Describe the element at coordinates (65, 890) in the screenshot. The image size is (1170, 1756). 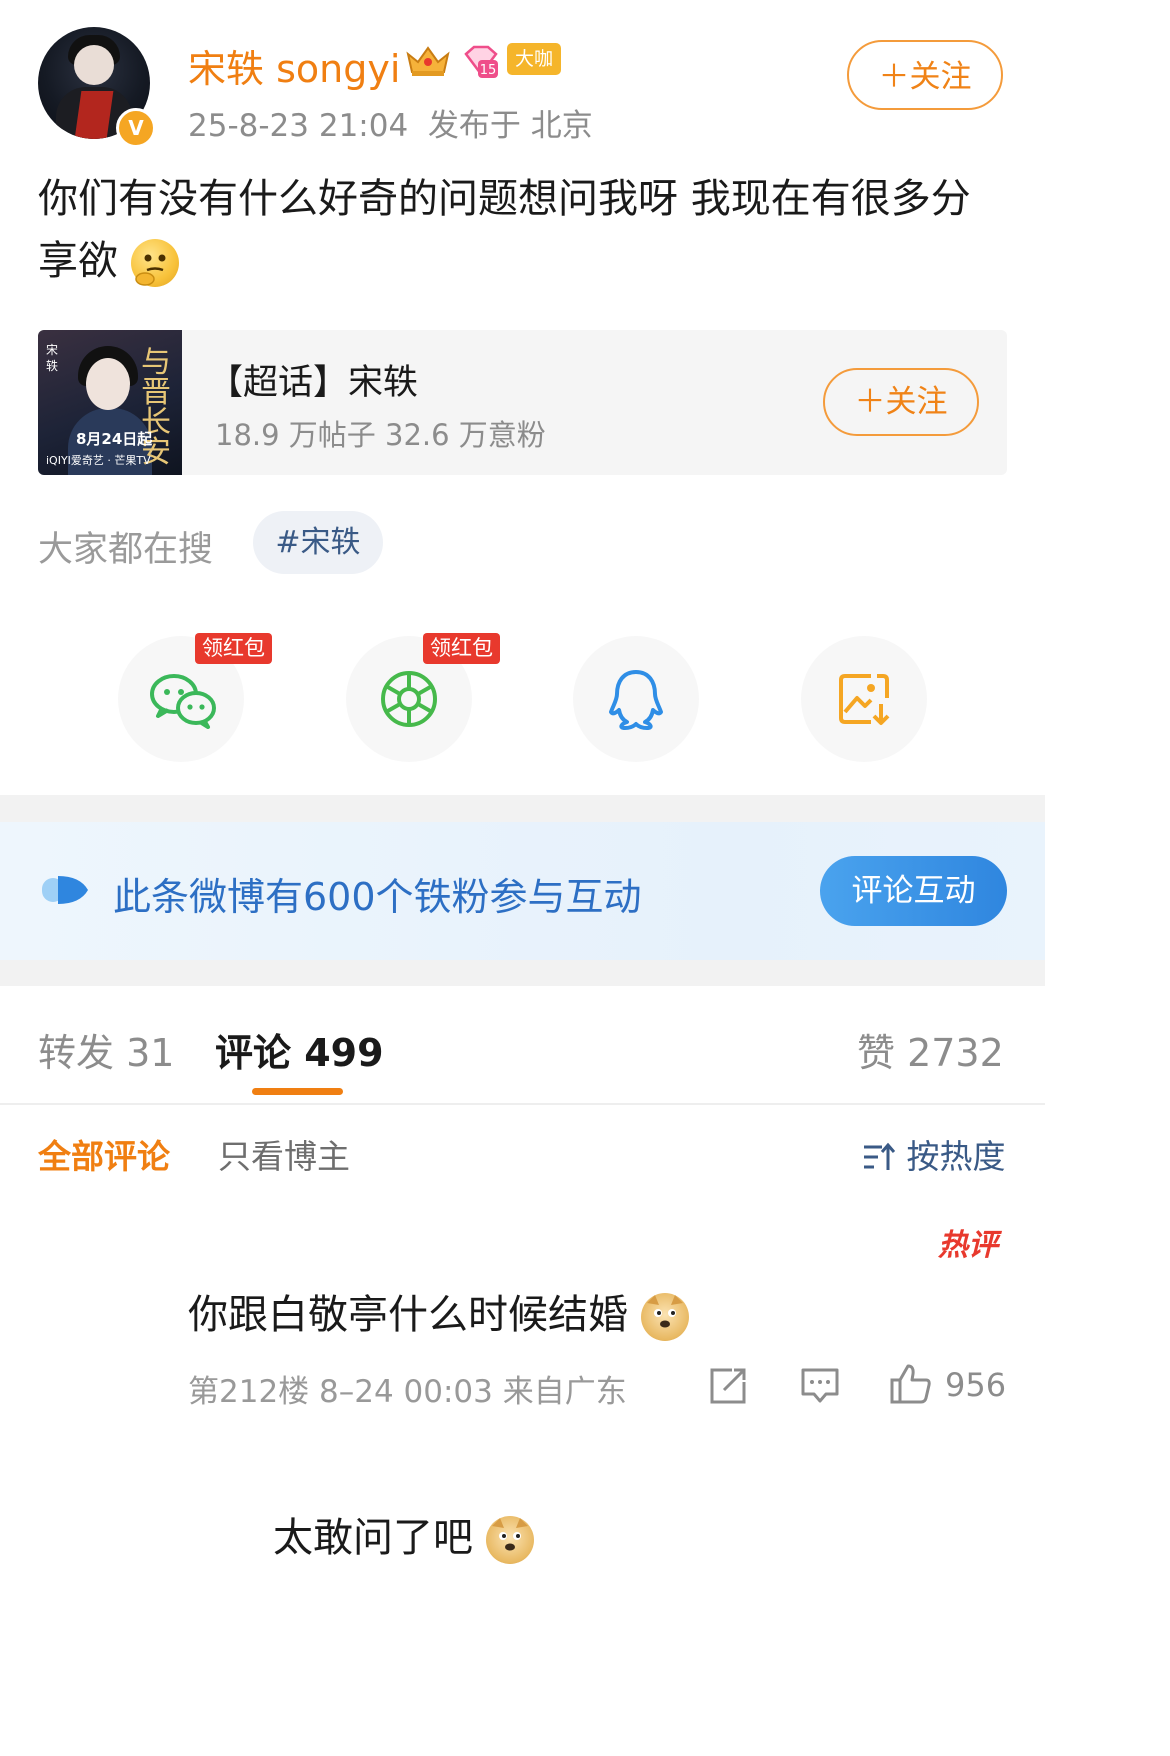
I see `fans-wave-icon` at that location.